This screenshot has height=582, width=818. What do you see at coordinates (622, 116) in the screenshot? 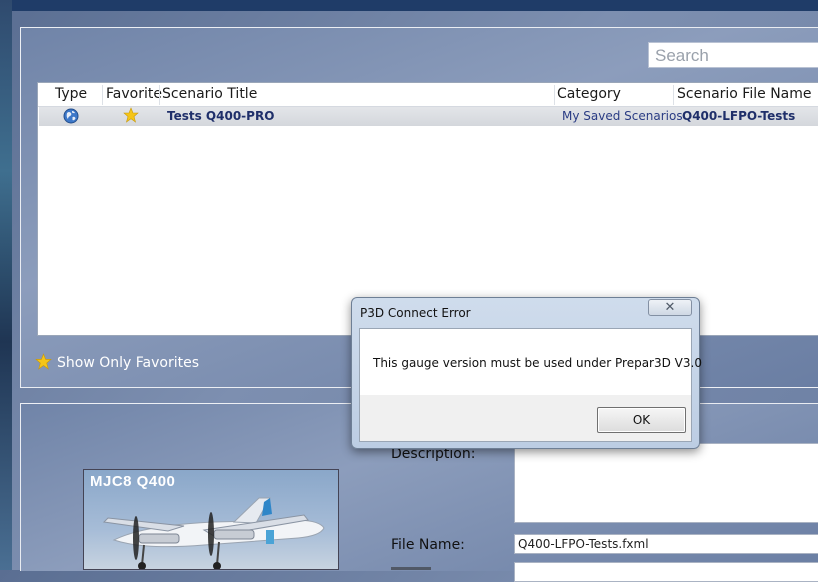
I see `category-cell: My Saved Scenarios` at bounding box center [622, 116].